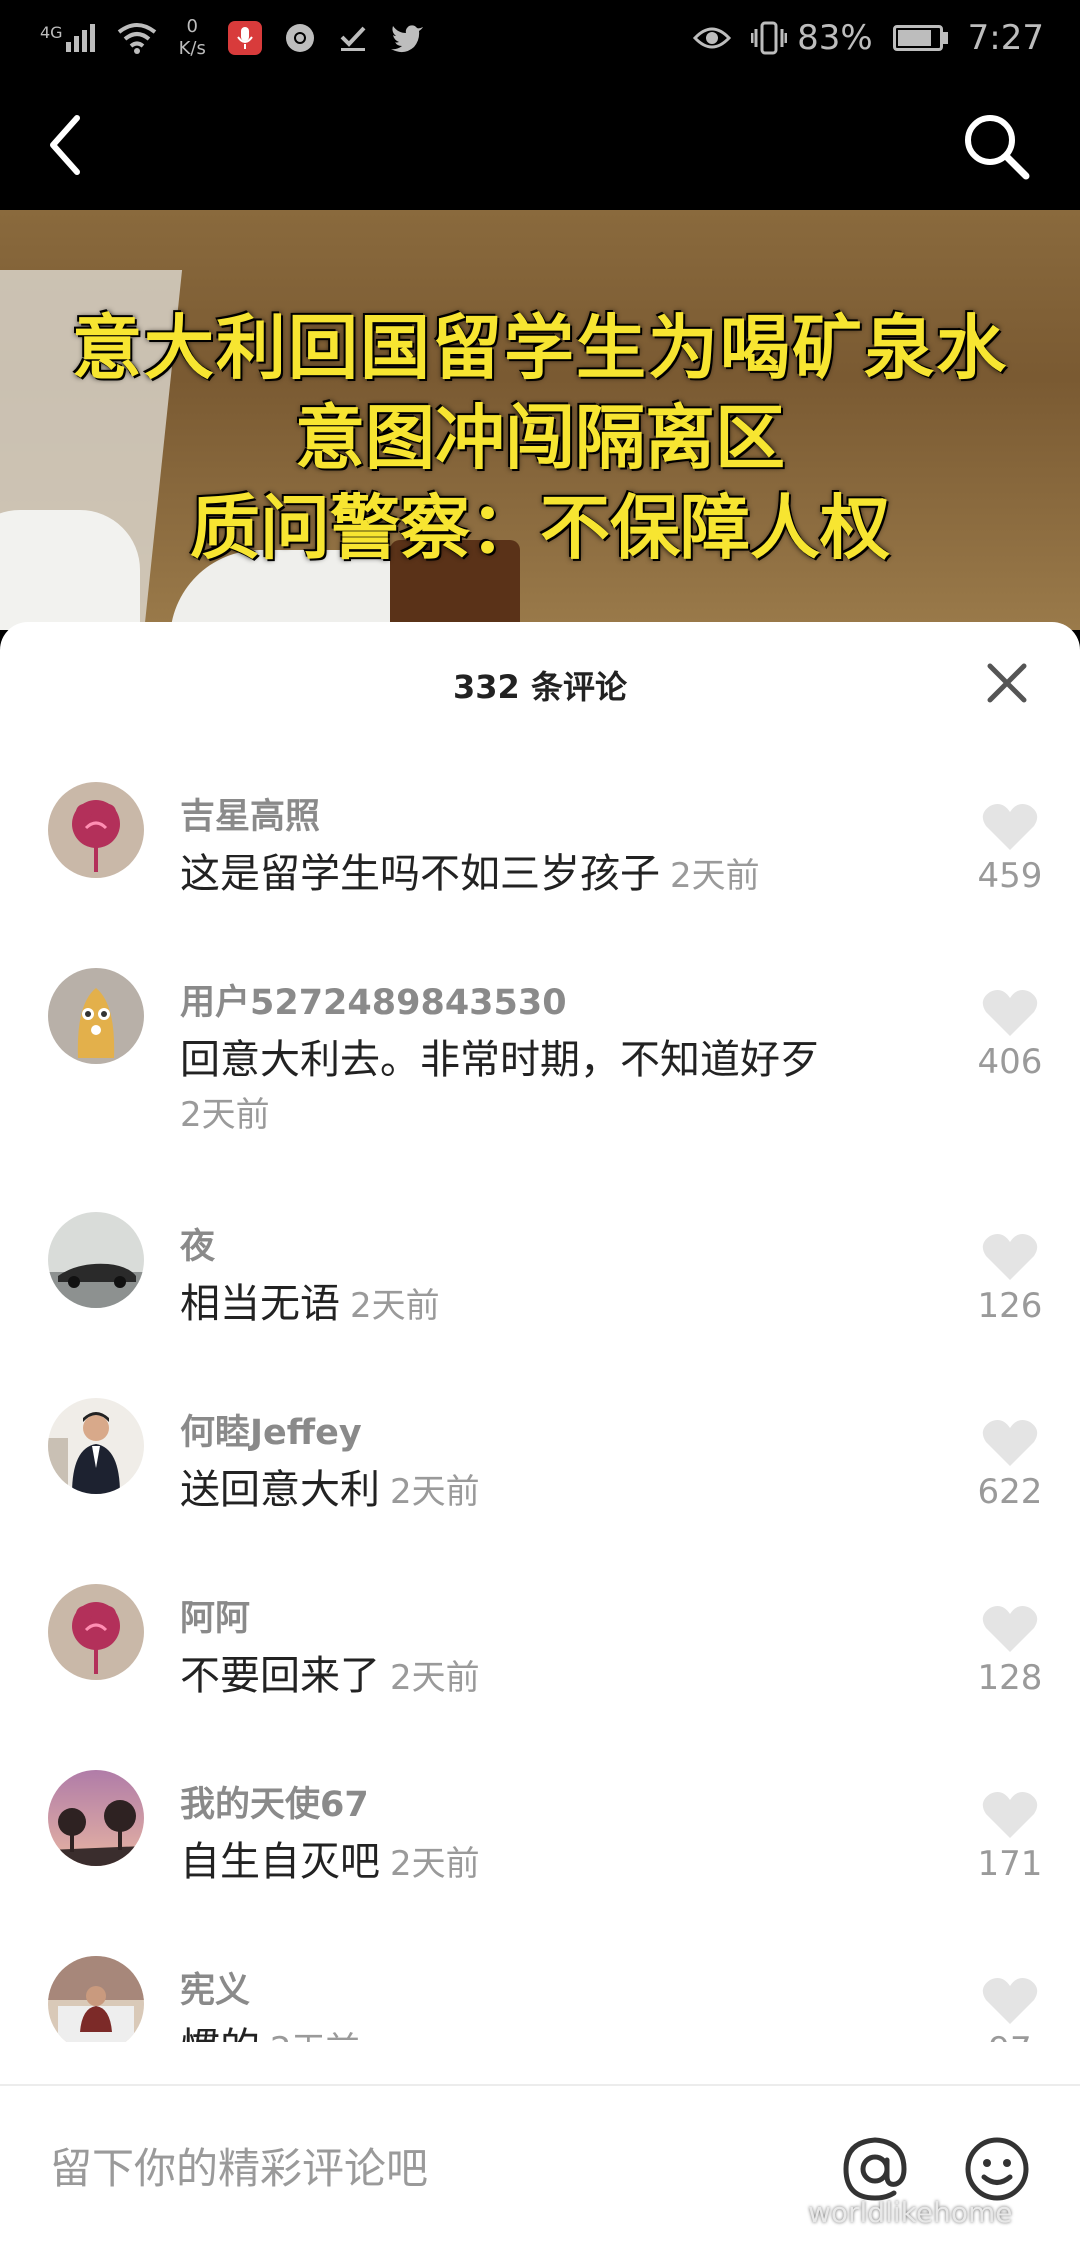 The image size is (1080, 2242). What do you see at coordinates (540, 1090) in the screenshot?
I see `comment-item: 用户5272489843530 回意大利去。非常时期，不知道好歹 2天前 406` at bounding box center [540, 1090].